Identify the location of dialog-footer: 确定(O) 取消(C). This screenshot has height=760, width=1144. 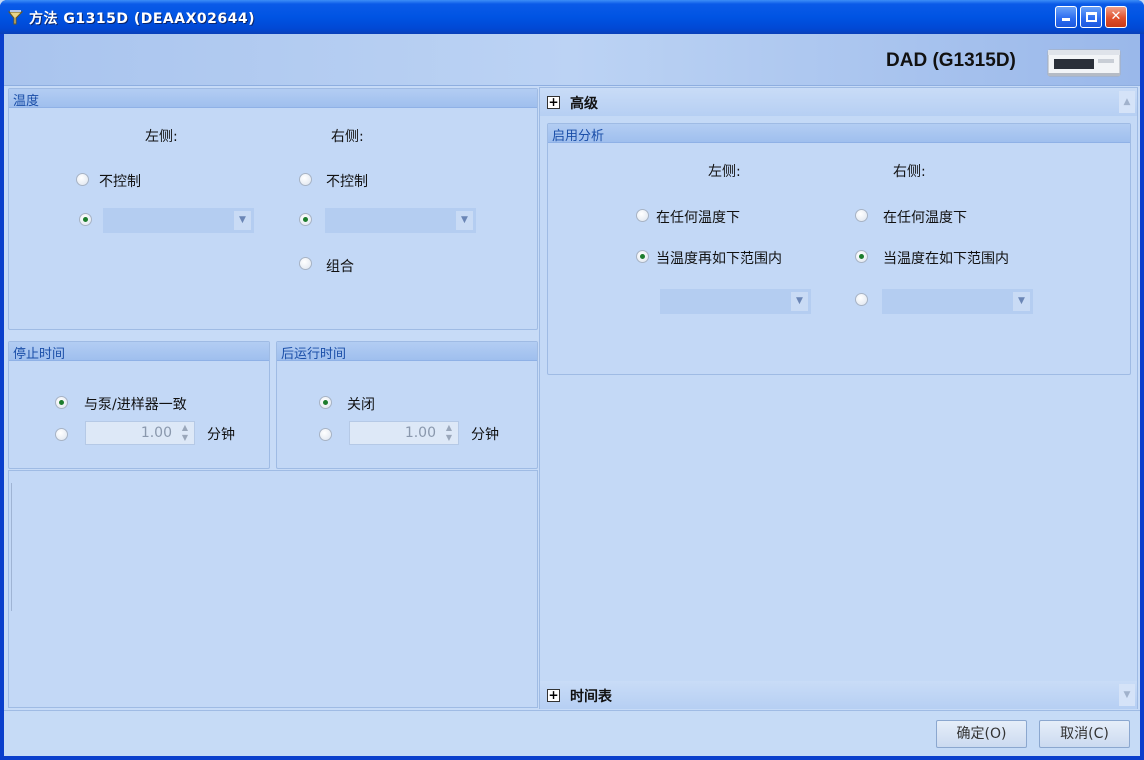
(572, 733).